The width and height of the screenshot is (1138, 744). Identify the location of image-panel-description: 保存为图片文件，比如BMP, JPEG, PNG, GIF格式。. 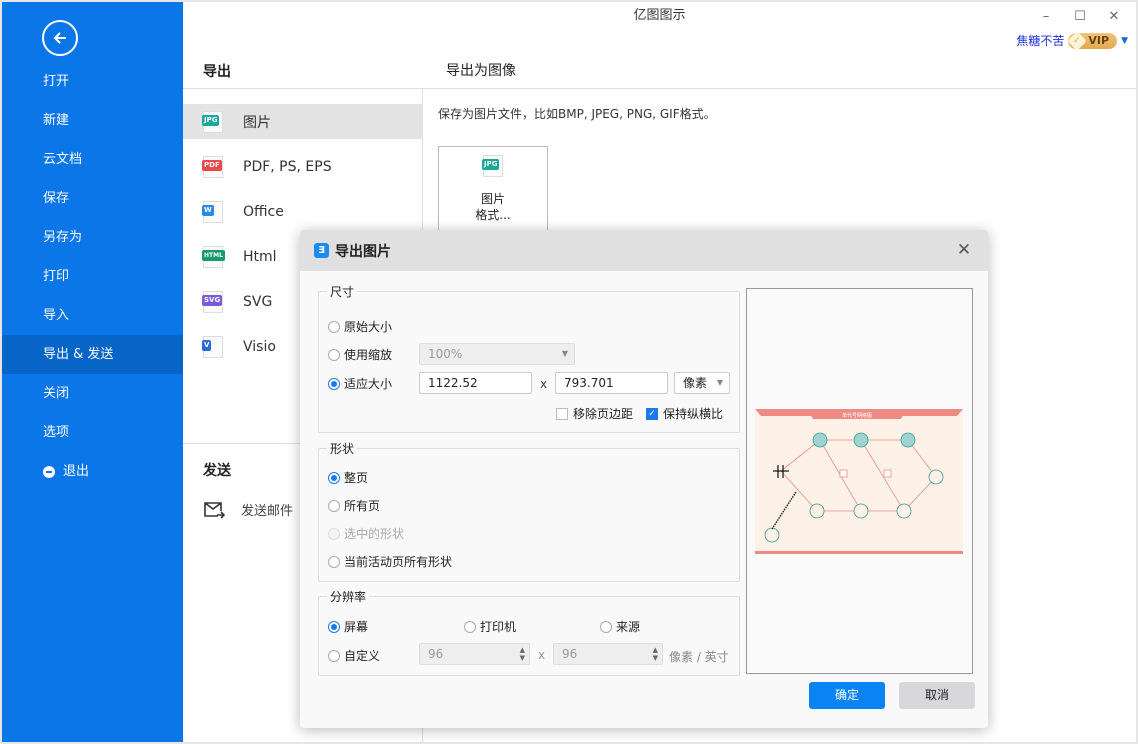
(577, 114).